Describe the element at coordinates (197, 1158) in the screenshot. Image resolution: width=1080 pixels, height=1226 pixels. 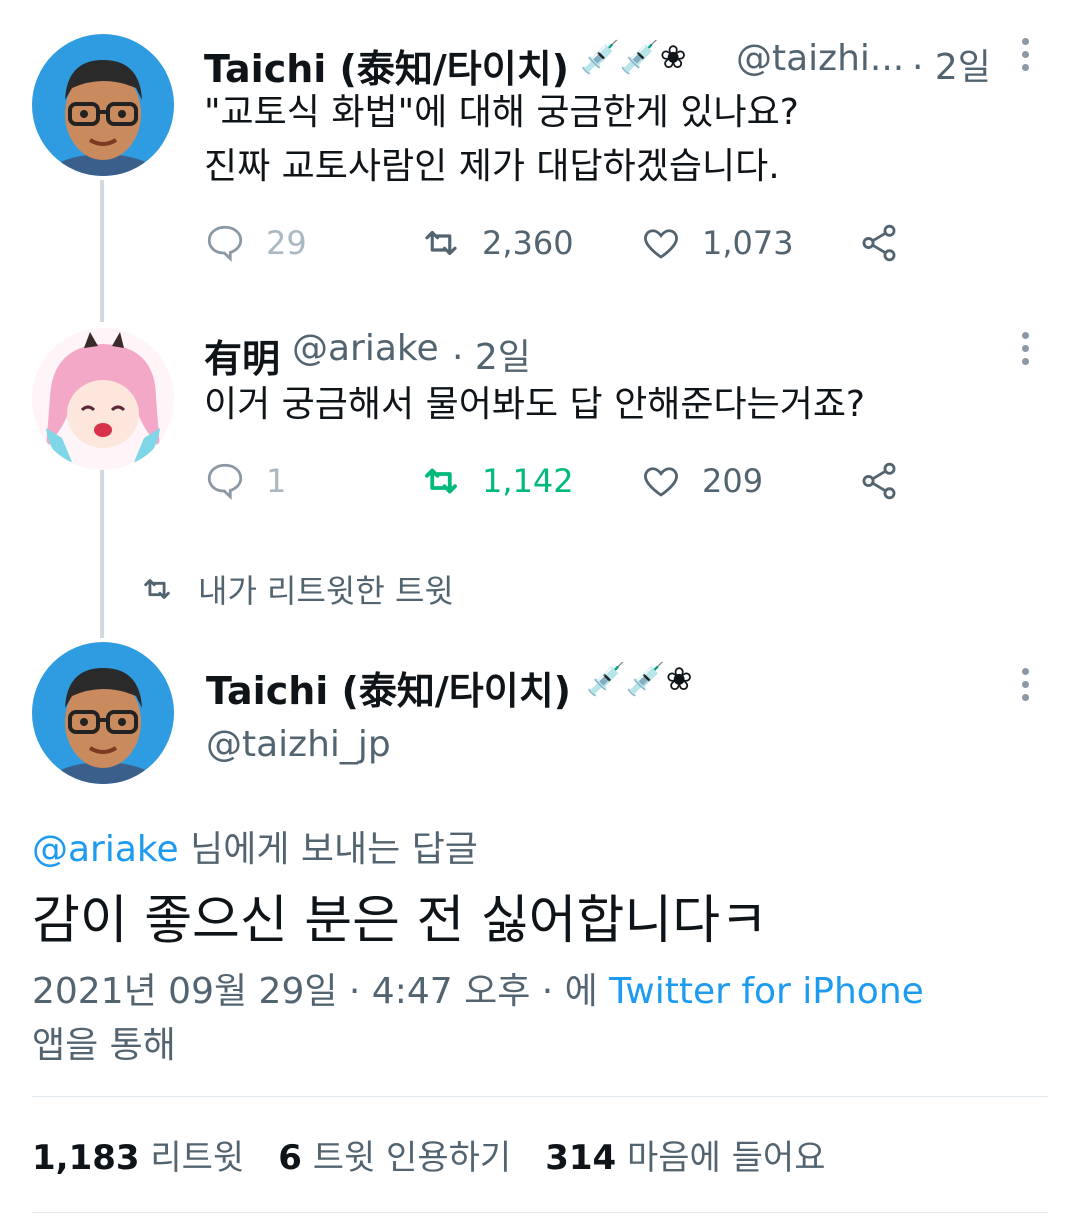
I see `stat-retweets-label: 리트윗` at that location.